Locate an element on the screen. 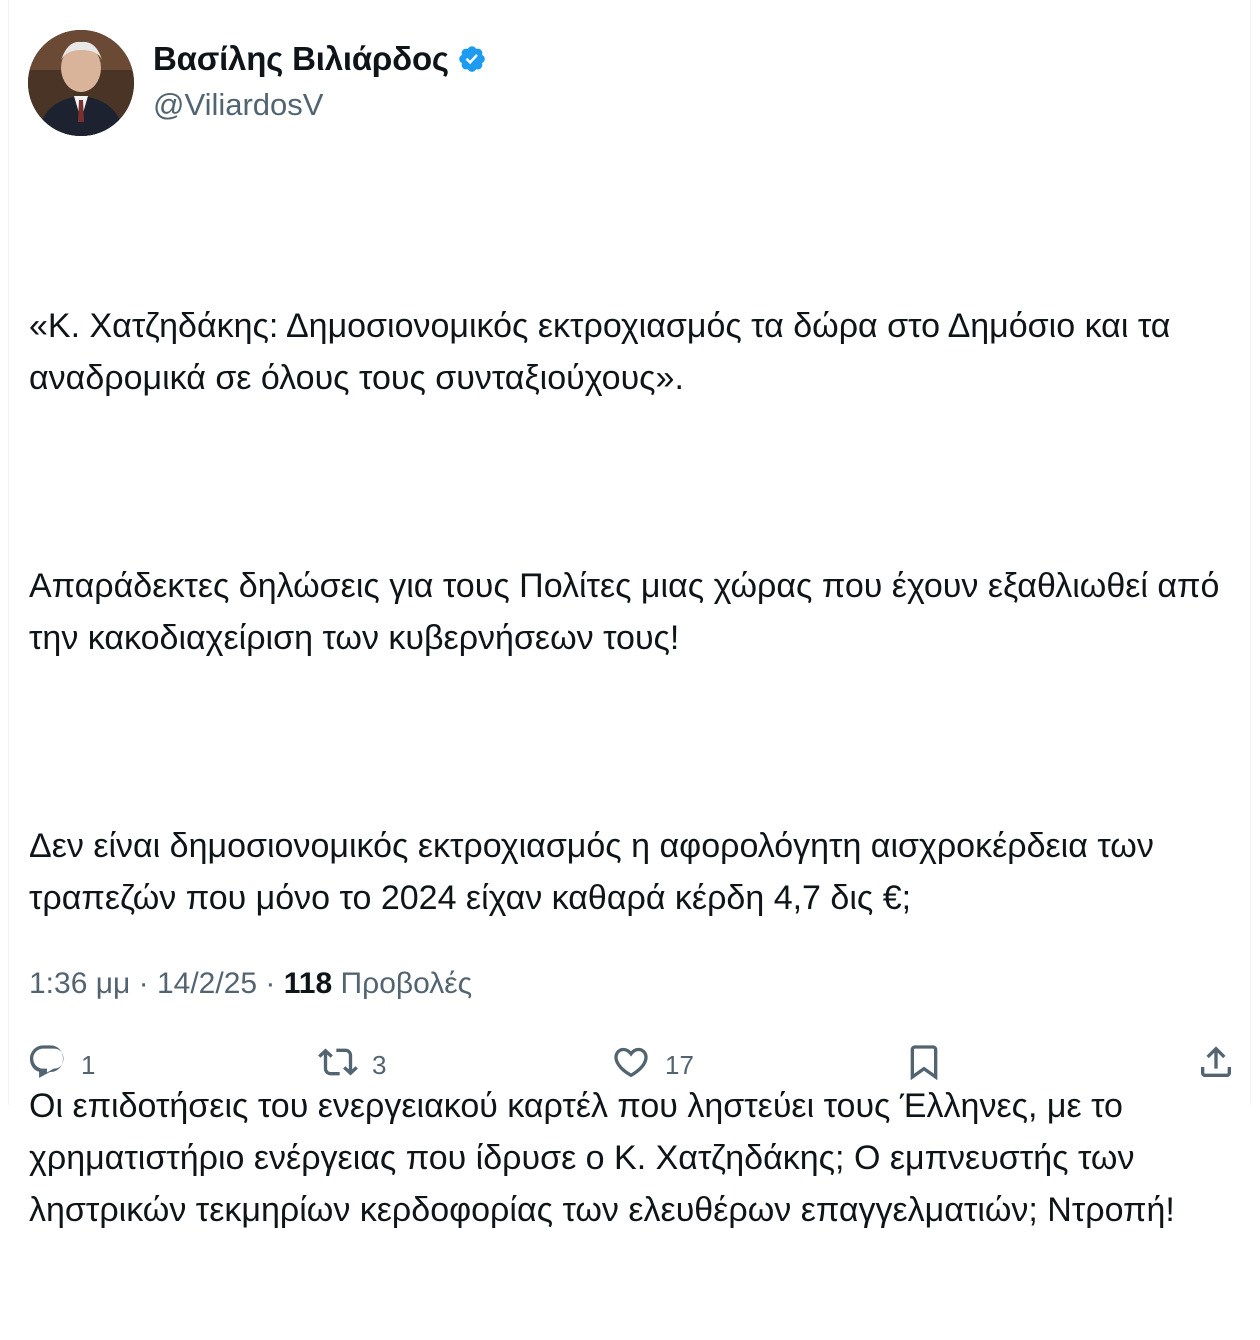  retweet-count: 3 is located at coordinates (379, 1065).